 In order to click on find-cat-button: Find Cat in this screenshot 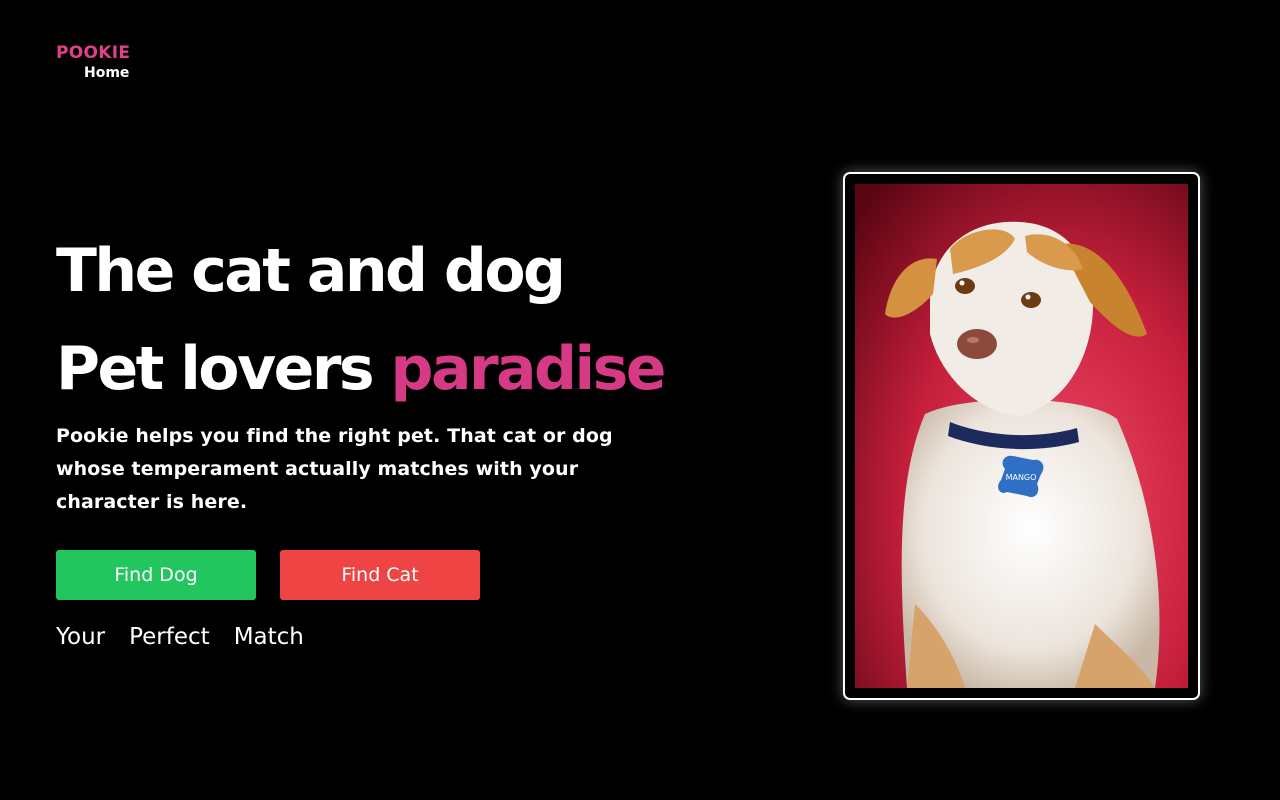, I will do `click(380, 575)`.